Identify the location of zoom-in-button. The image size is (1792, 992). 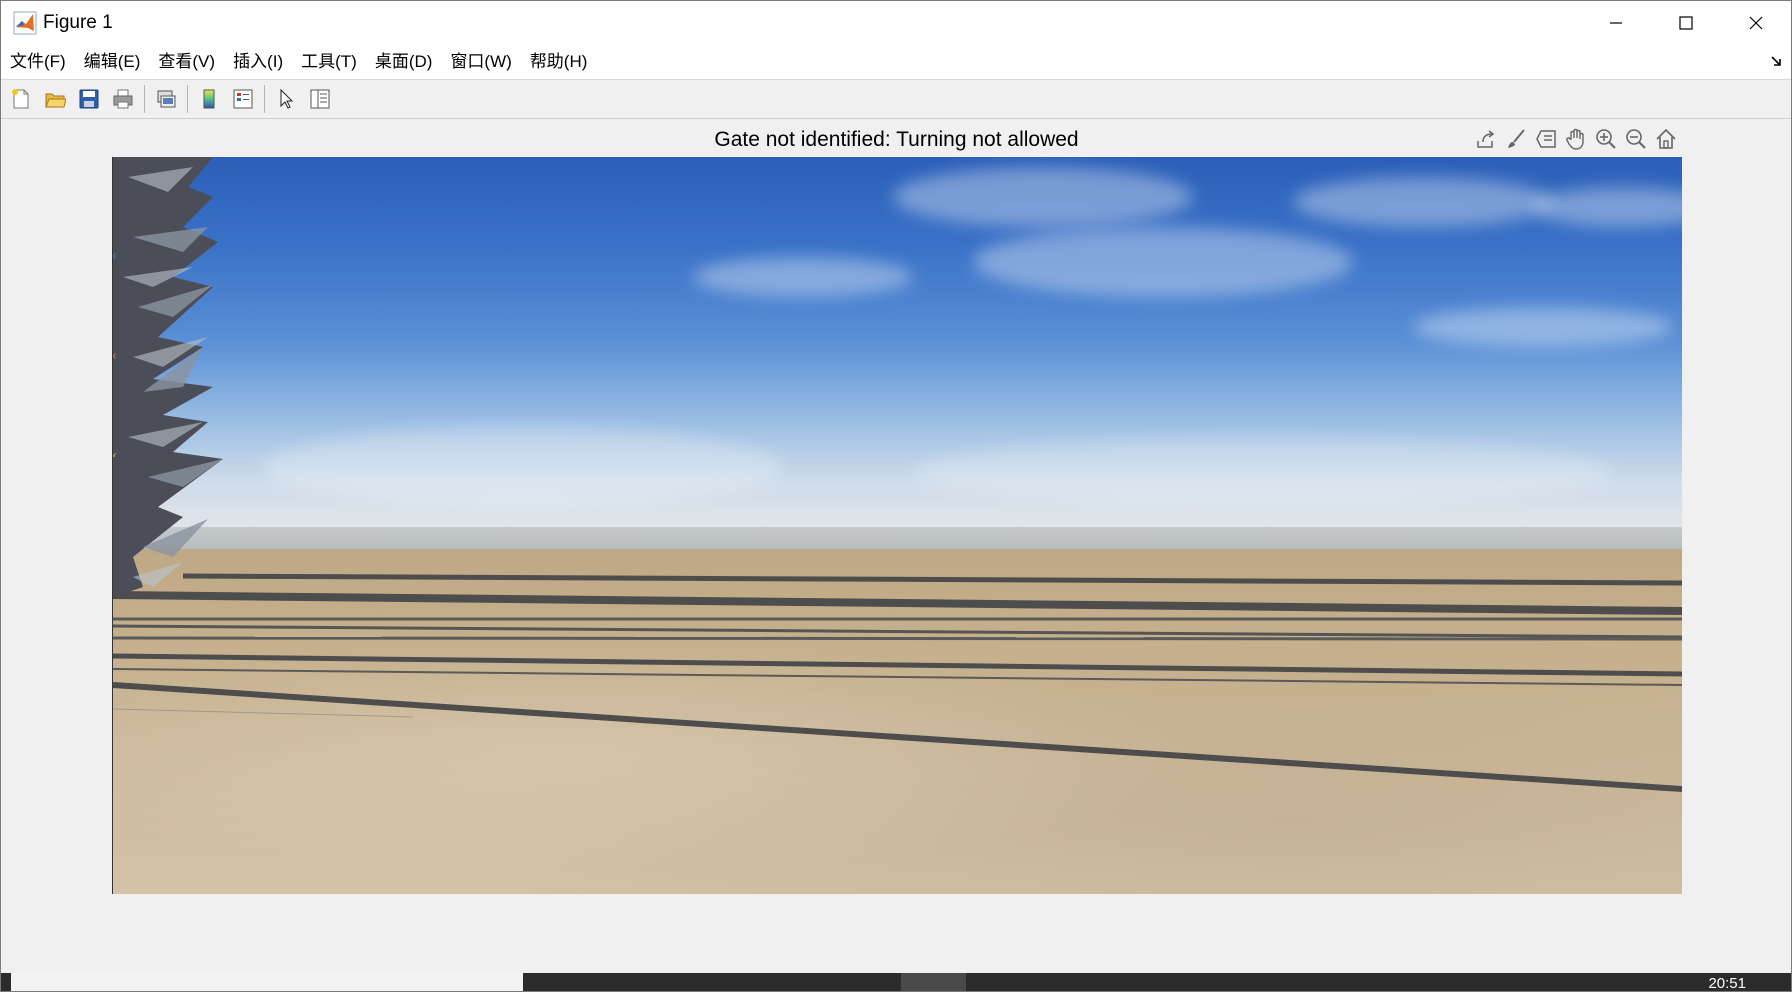
(1606, 139).